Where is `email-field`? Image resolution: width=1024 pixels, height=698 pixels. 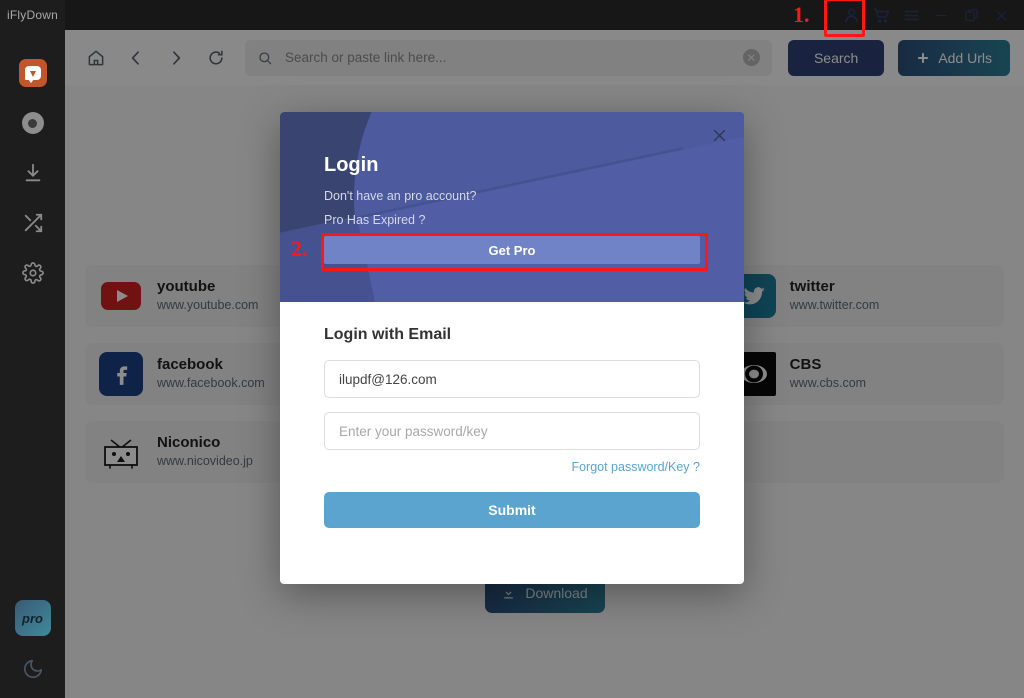
email-field is located at coordinates (512, 379).